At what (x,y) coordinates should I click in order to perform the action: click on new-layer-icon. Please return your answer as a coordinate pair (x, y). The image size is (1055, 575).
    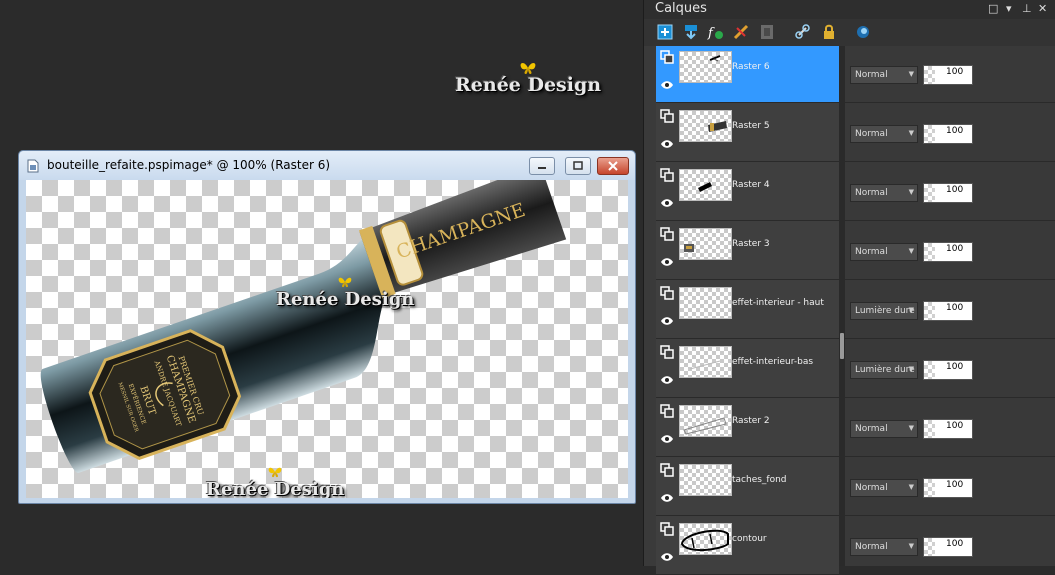
    Looking at the image, I should click on (665, 32).